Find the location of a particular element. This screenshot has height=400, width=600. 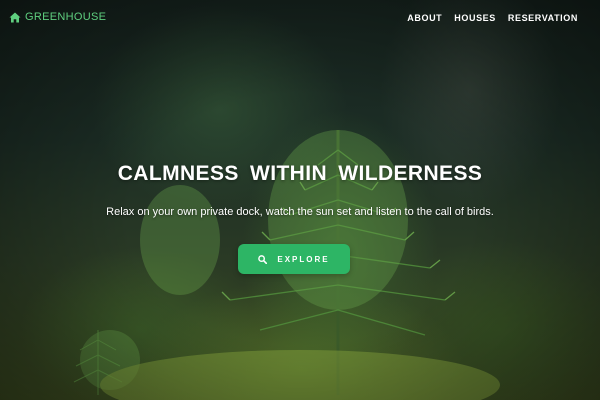

home-icon is located at coordinates (15, 17).